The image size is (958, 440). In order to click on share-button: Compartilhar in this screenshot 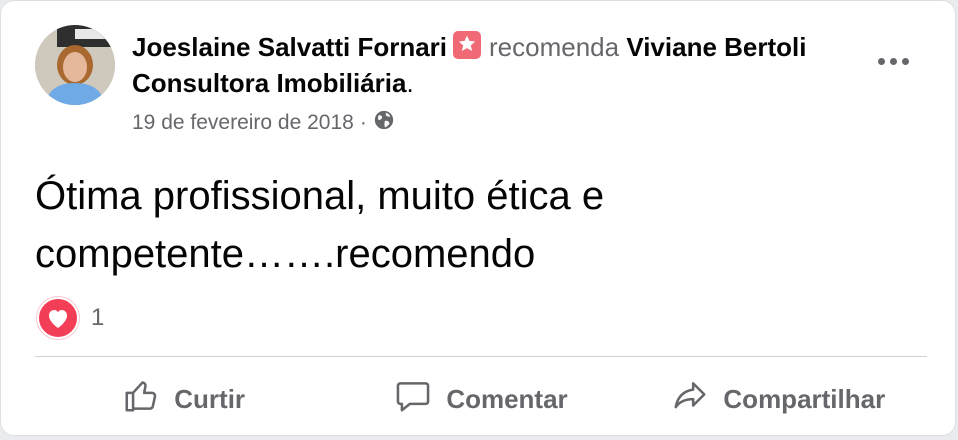, I will do `click(778, 399)`.